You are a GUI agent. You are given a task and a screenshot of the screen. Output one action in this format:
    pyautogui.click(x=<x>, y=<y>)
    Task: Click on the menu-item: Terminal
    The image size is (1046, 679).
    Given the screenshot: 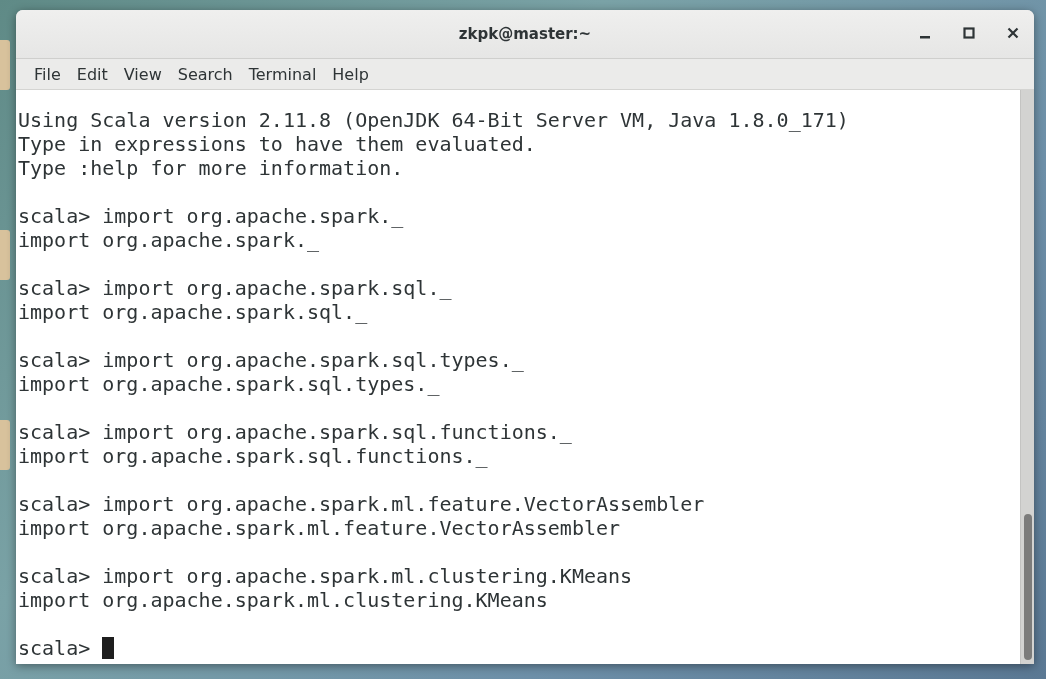 What is the action you would take?
    pyautogui.click(x=282, y=74)
    